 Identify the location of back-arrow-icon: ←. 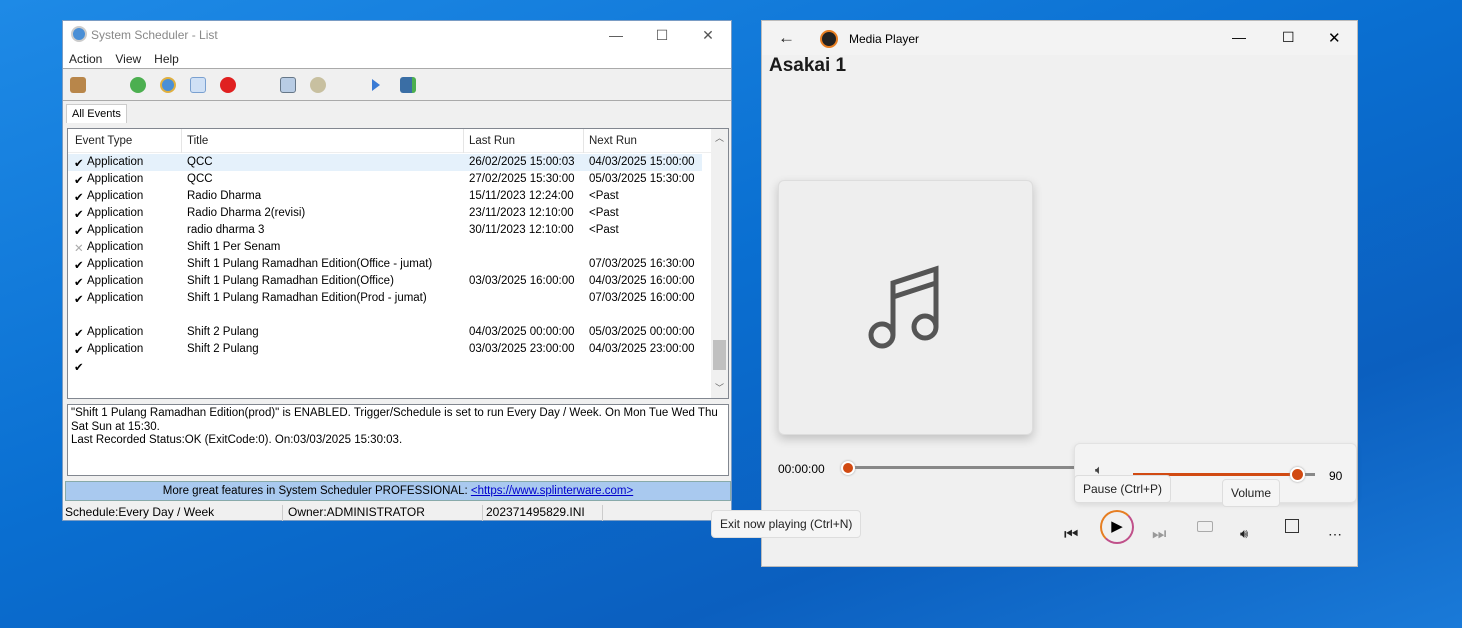
(786, 38).